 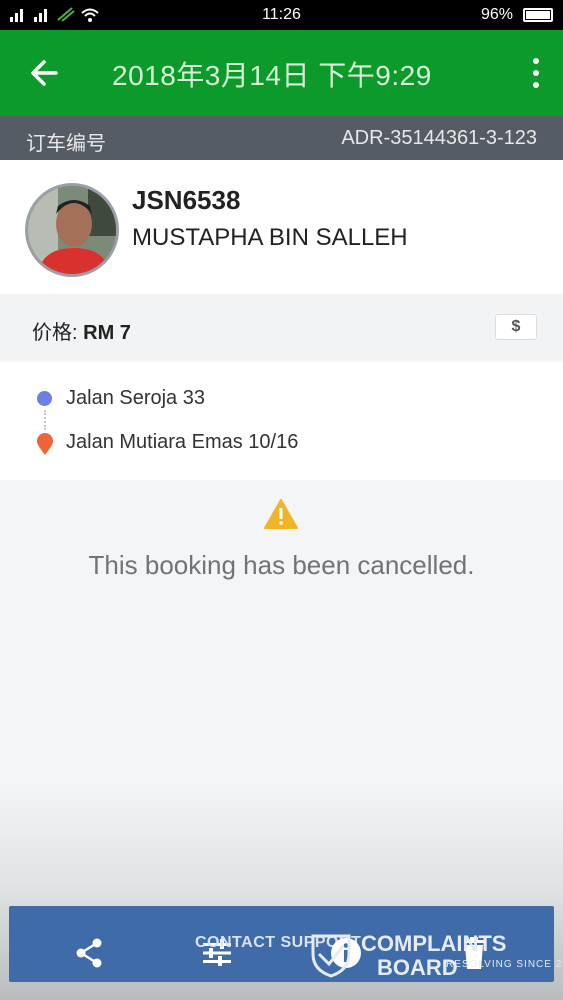 I want to click on watermark-line1: COMPLAINTS, so click(x=434, y=943).